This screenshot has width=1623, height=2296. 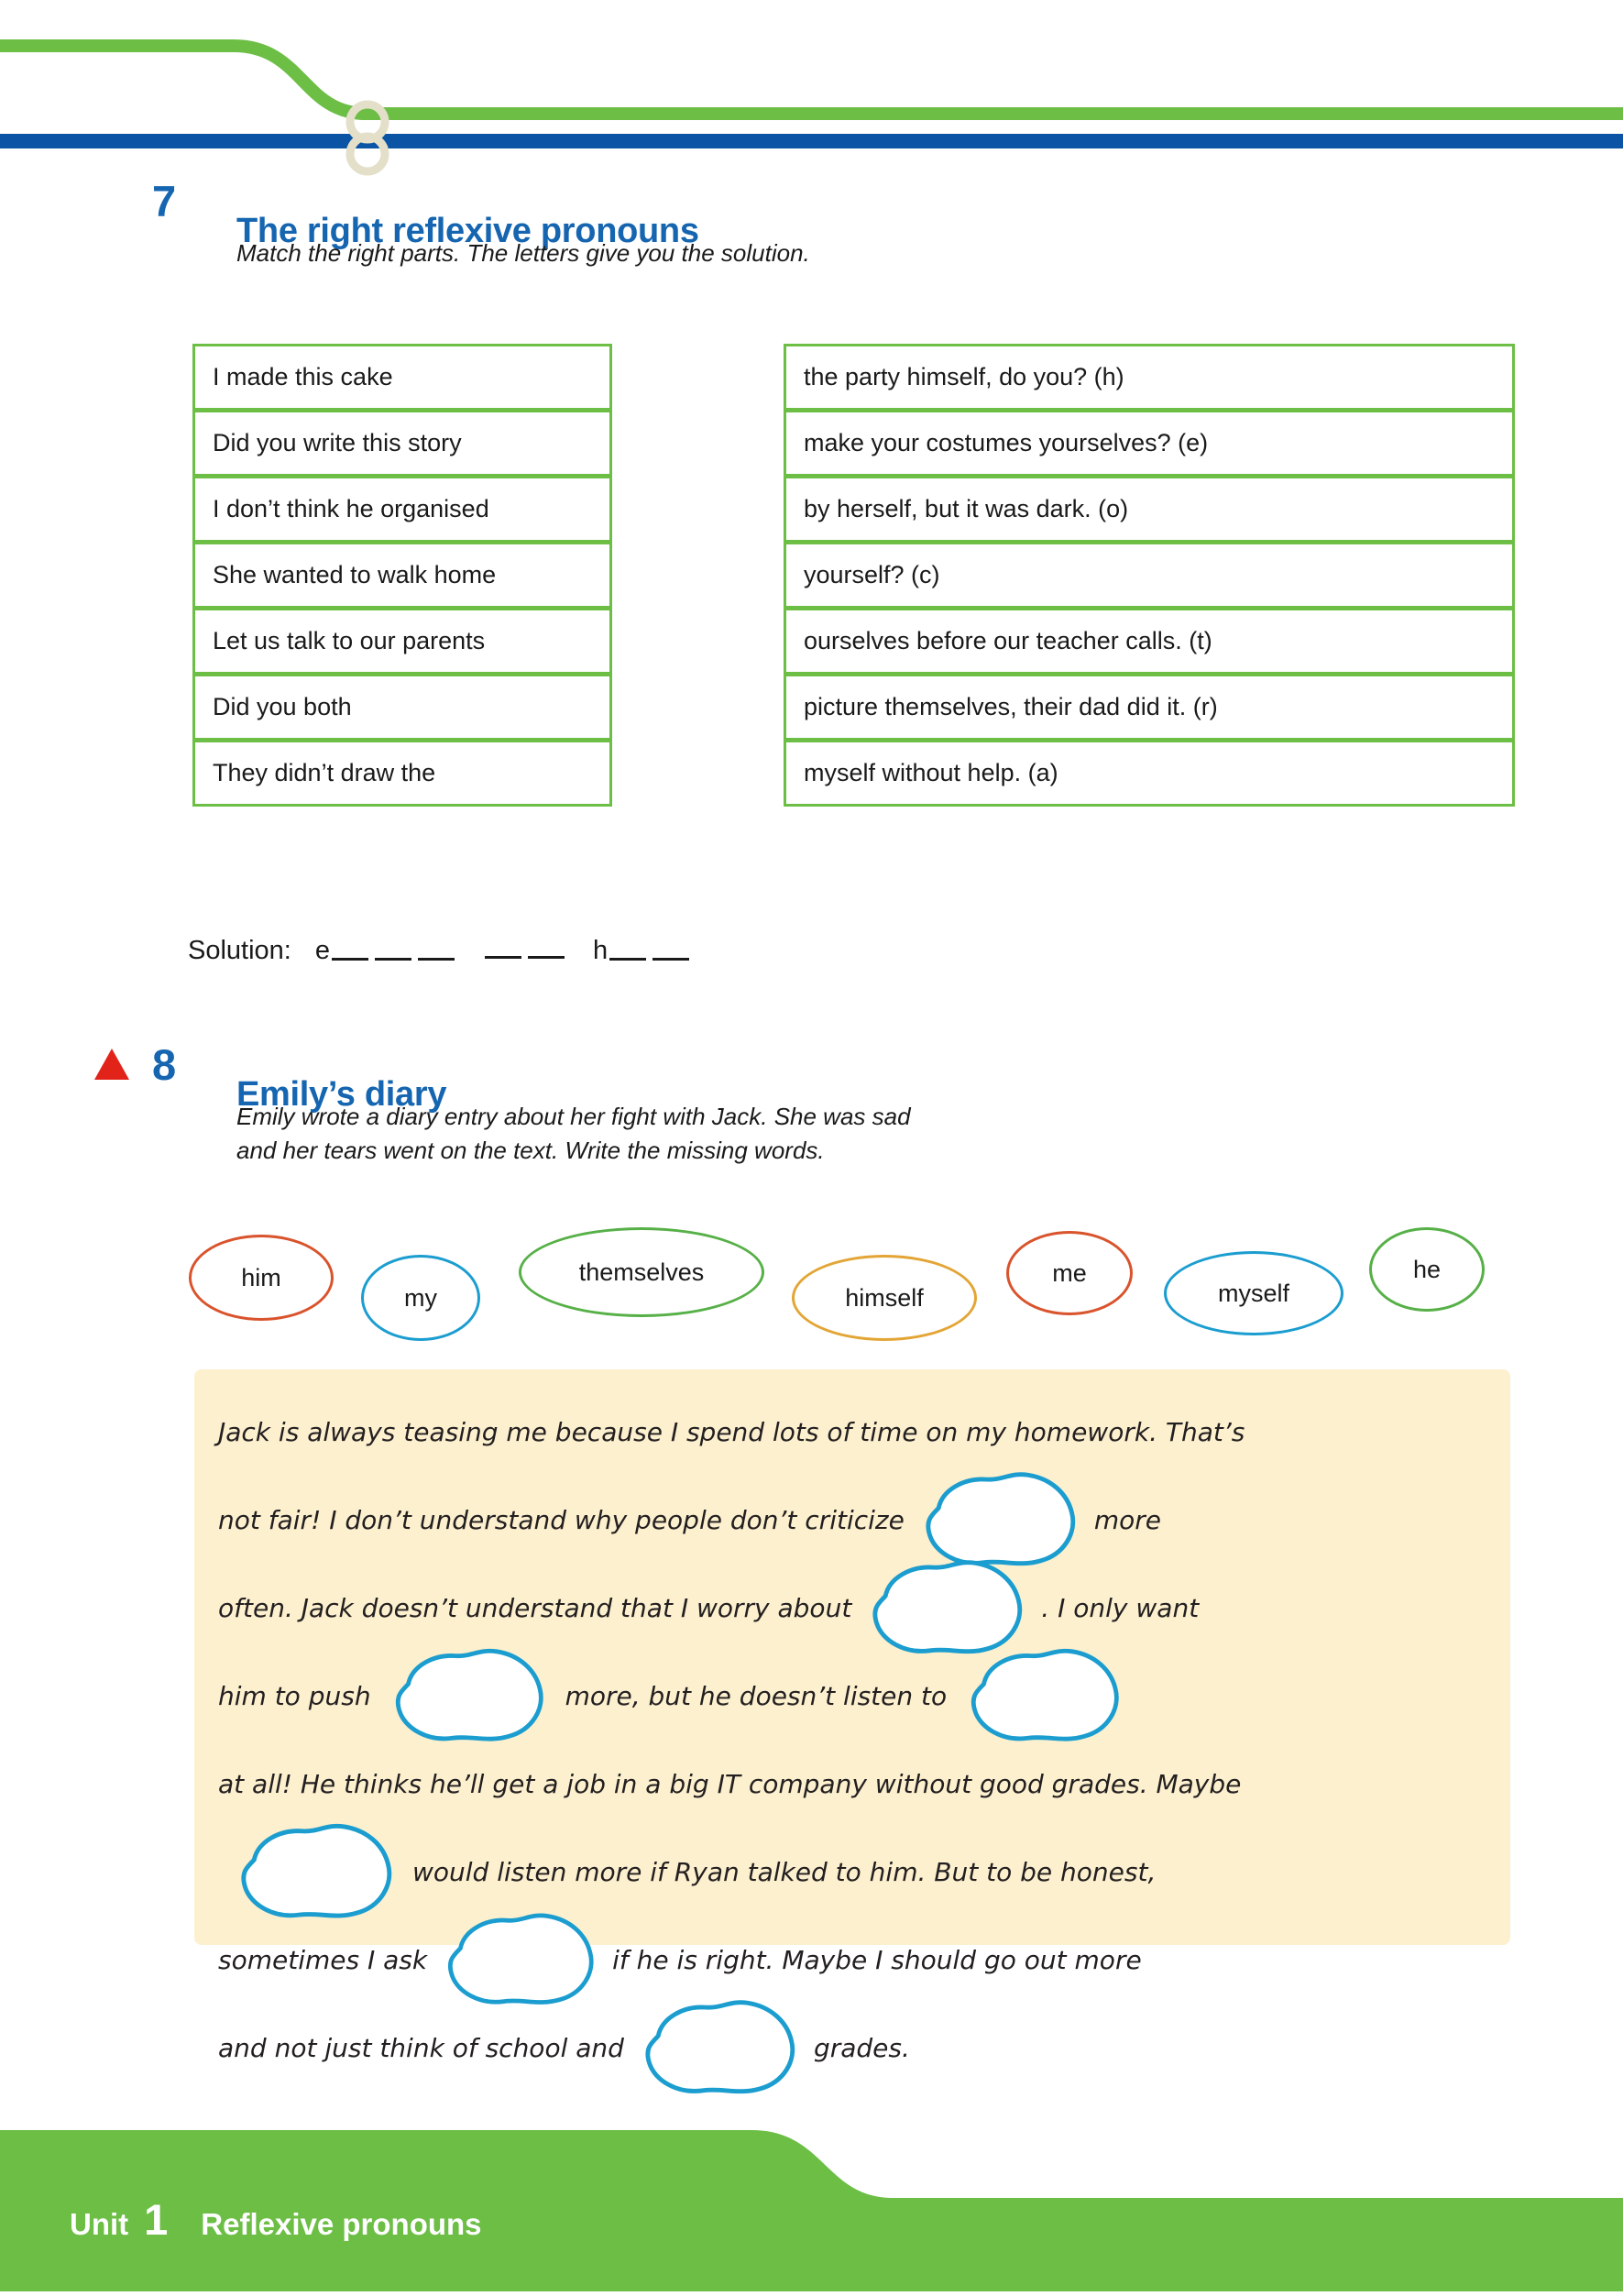 What do you see at coordinates (526, 960) in the screenshot?
I see `solution-segment` at bounding box center [526, 960].